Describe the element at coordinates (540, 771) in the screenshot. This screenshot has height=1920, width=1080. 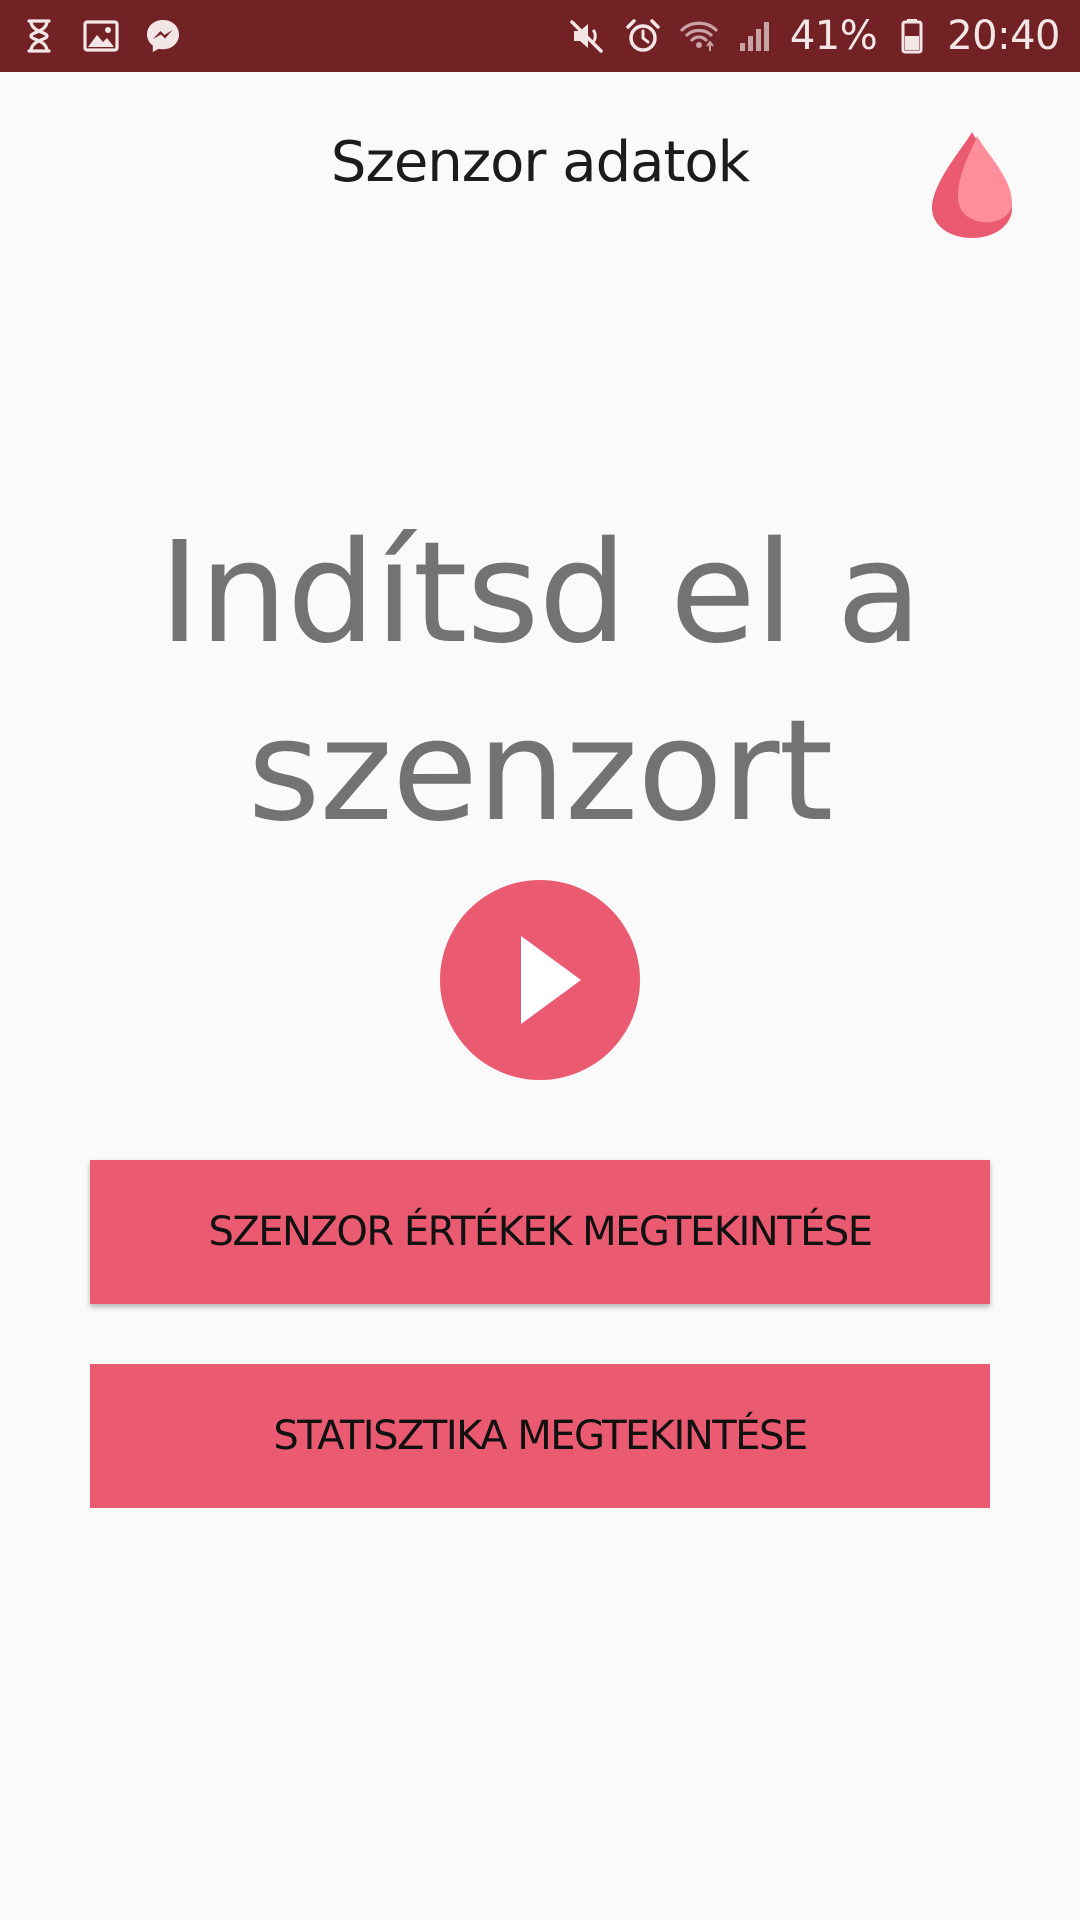
I see `headline-line-2: szenzort` at that location.